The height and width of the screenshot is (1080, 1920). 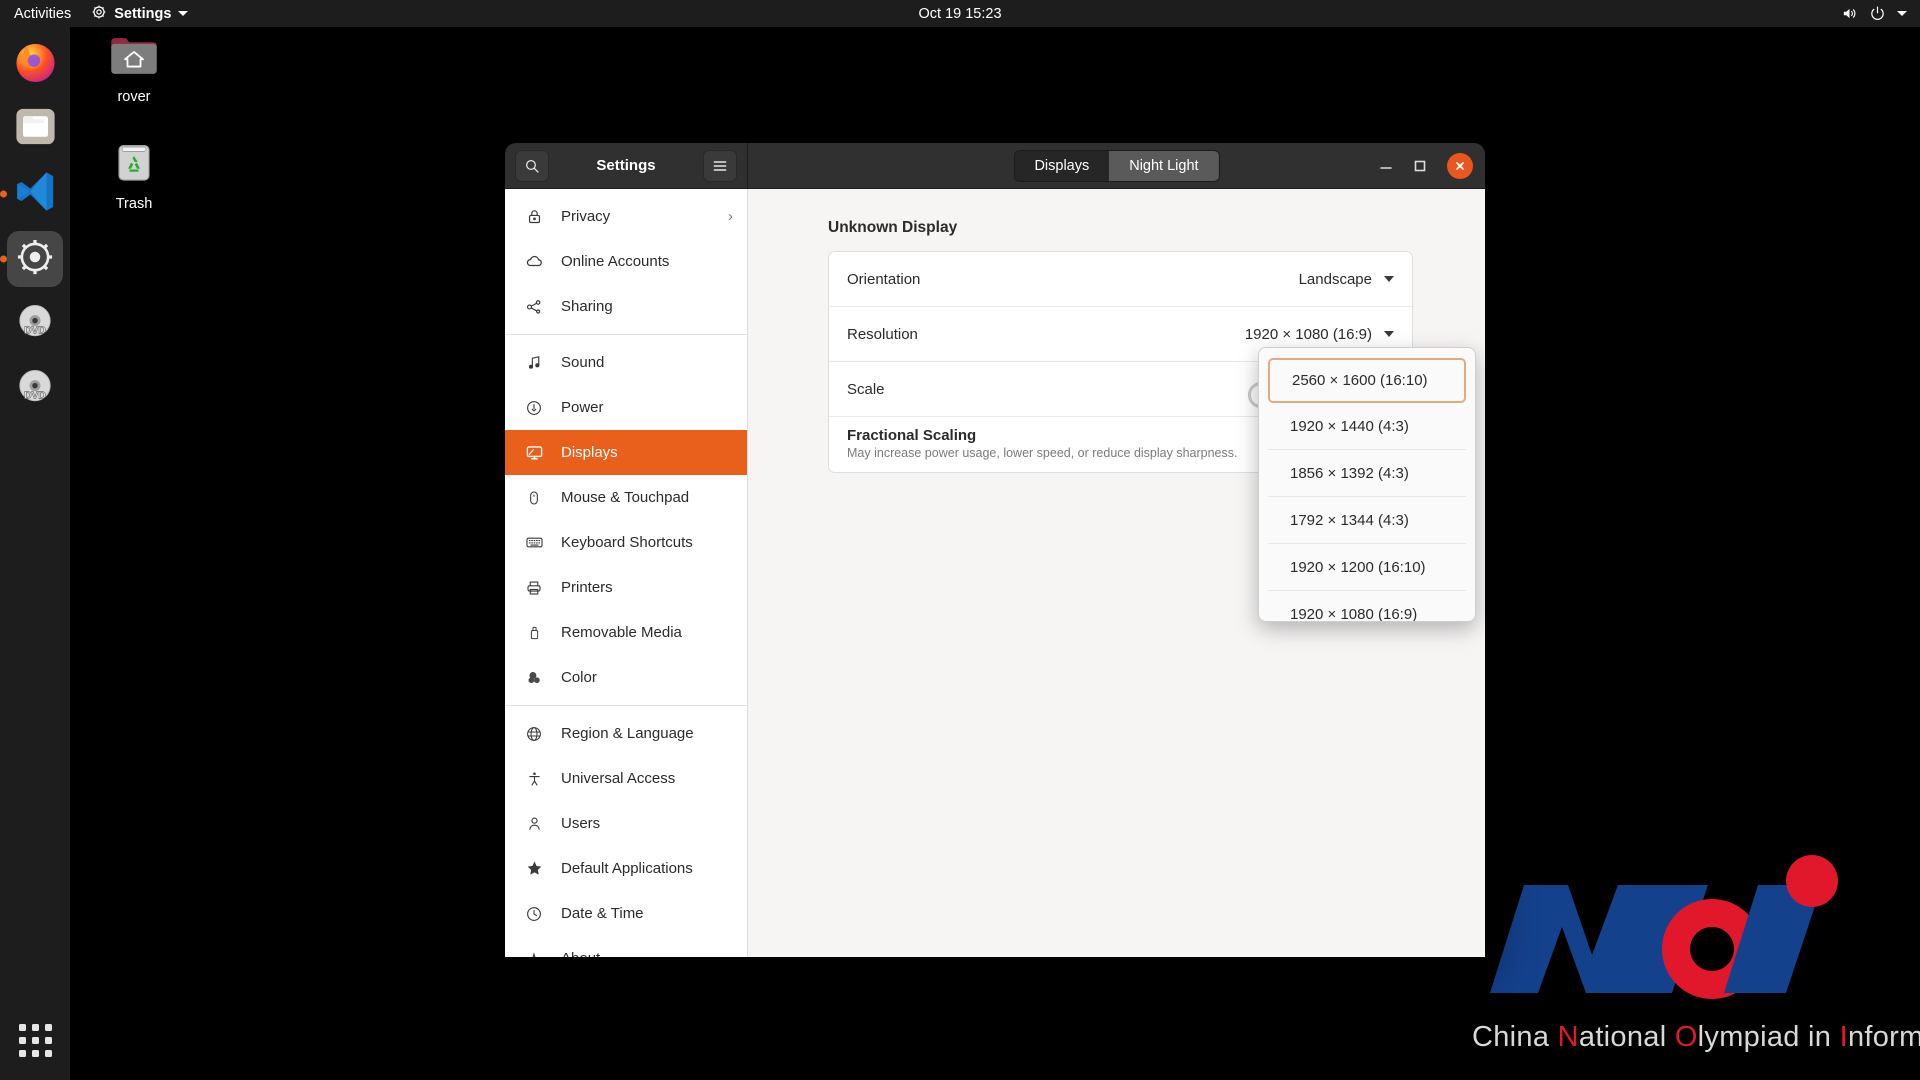 I want to click on sidebar-item-label: Universal Access, so click(x=618, y=778).